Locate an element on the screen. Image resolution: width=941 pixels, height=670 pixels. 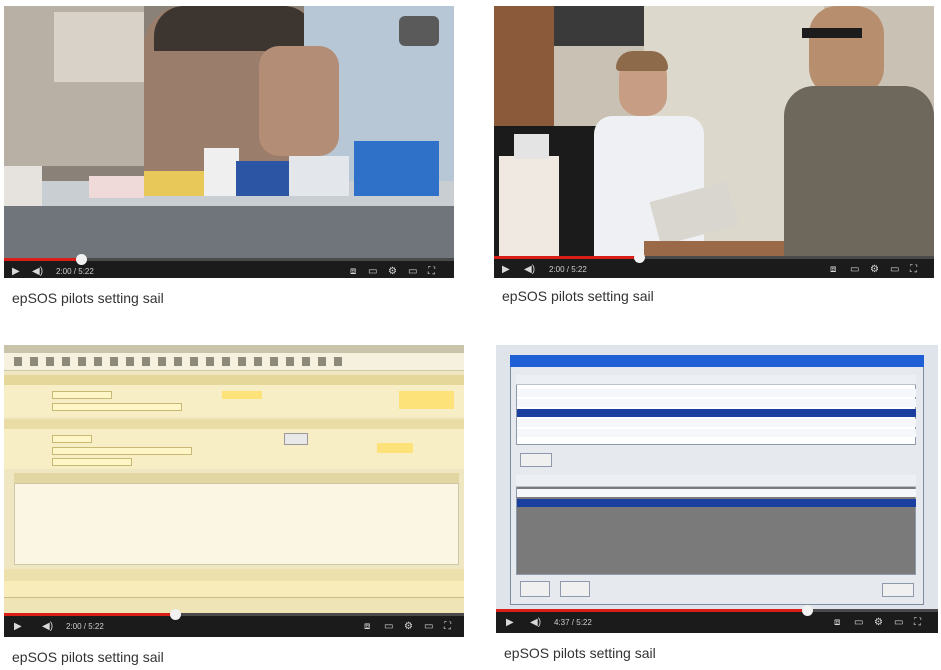
player-controls: ▶ ◀) 4:37 / 5:22 ⧈ ▭ ⚙ ▭ ⛶ is located at coordinates (717, 619).